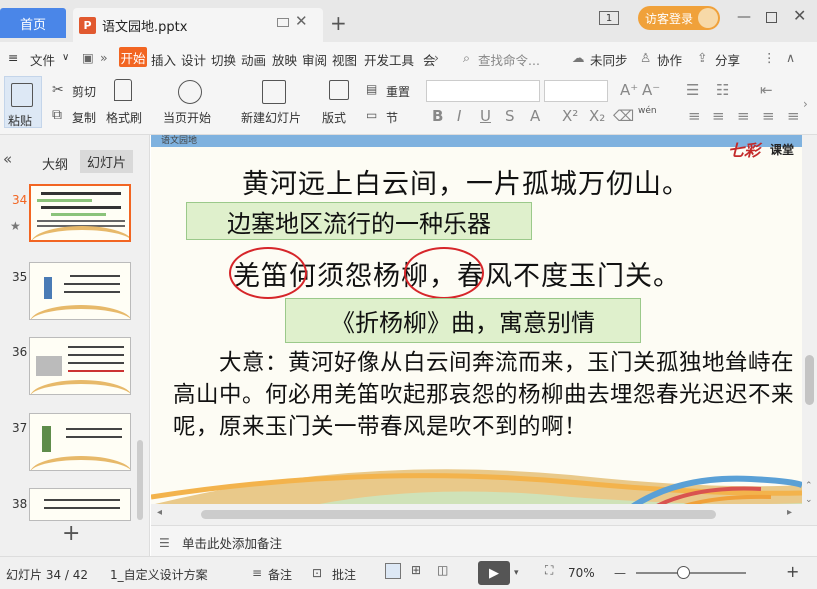 The image size is (817, 589). What do you see at coordinates (393, 571) in the screenshot?
I see `normal-view-icon` at bounding box center [393, 571].